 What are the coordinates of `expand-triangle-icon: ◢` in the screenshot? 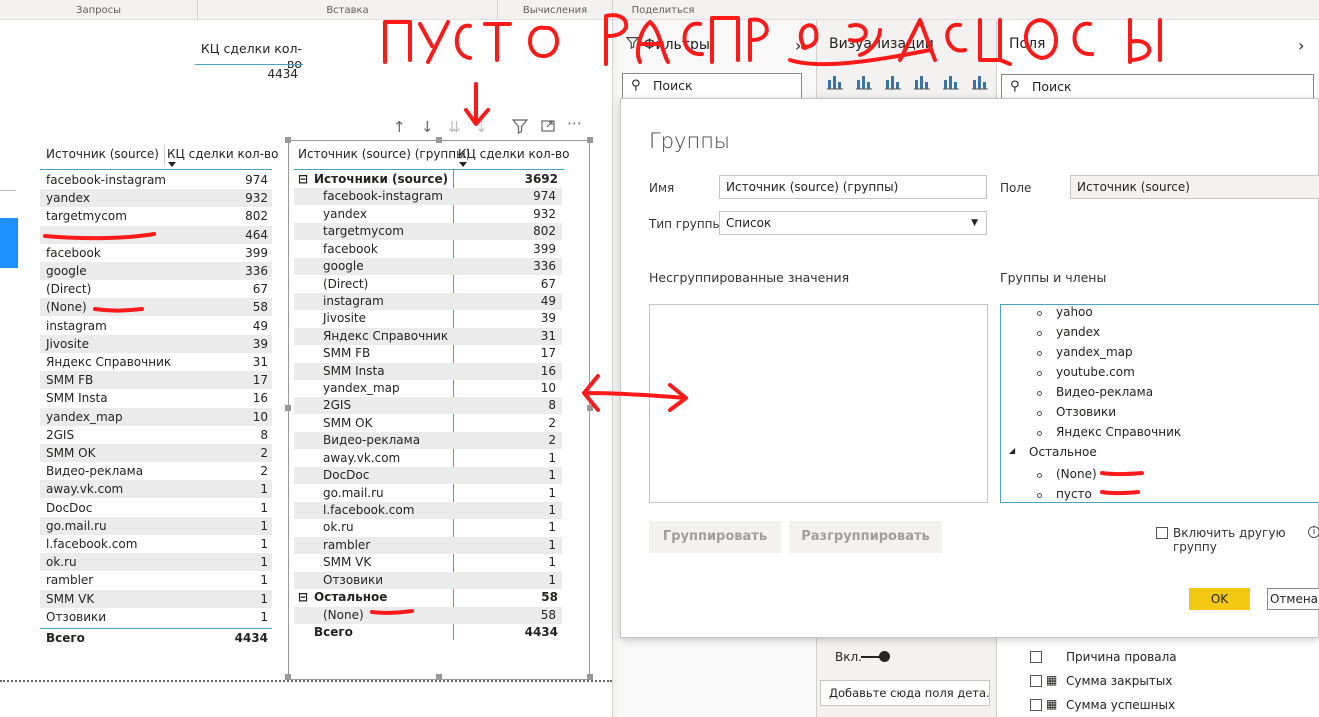 It's located at (1012, 450).